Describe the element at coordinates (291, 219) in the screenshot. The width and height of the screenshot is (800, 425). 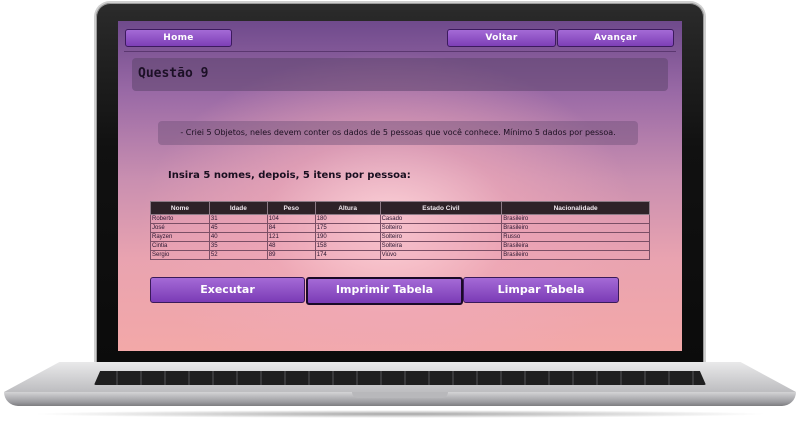
I see `table-cell: 104` at that location.